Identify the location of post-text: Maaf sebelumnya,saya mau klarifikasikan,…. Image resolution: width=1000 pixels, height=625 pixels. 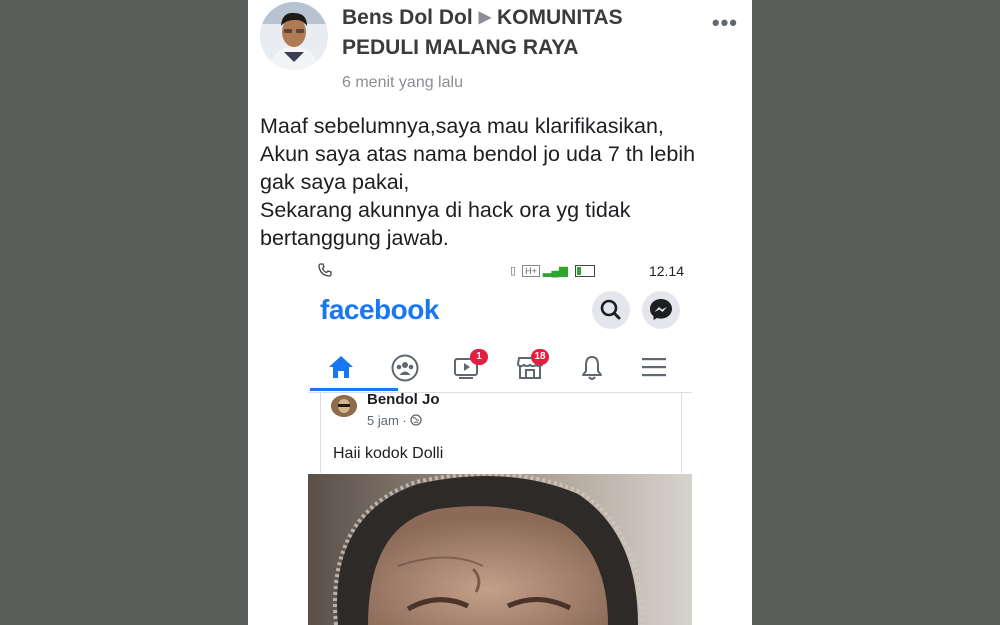
(500, 182).